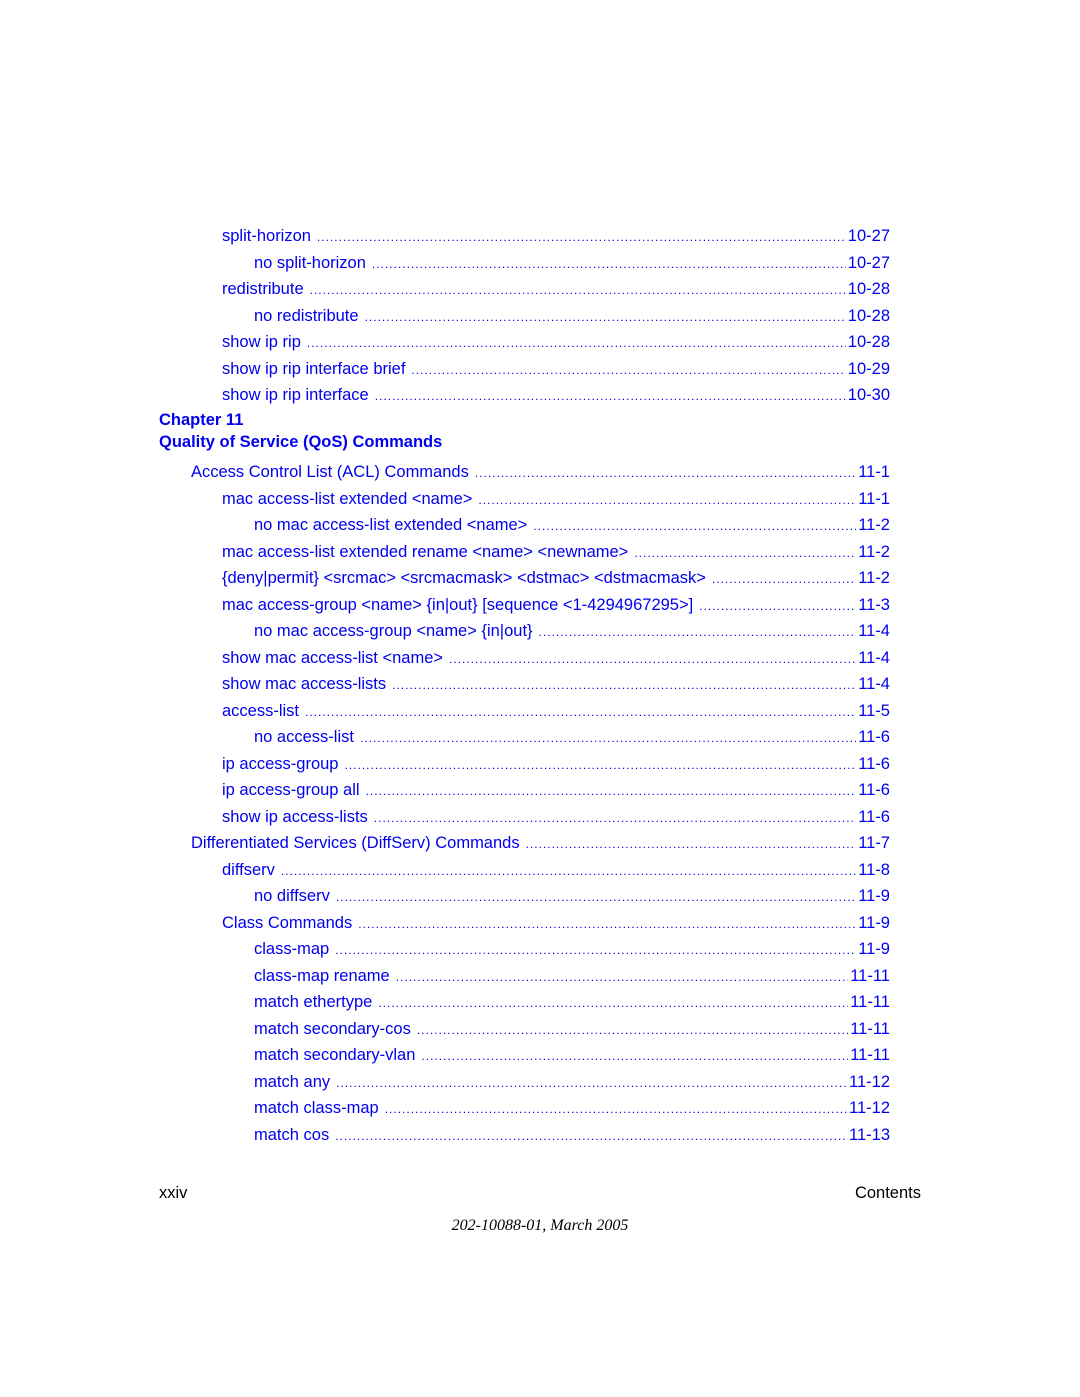 The width and height of the screenshot is (1080, 1397). What do you see at coordinates (291, 790) in the screenshot?
I see `toc-entry-label: ip access-group all` at bounding box center [291, 790].